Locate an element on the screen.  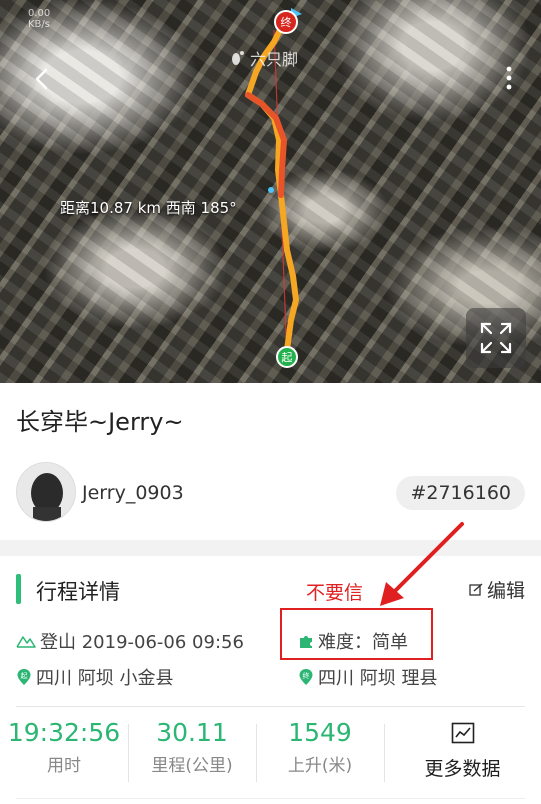
edit-button: 编辑 is located at coordinates (497, 589).